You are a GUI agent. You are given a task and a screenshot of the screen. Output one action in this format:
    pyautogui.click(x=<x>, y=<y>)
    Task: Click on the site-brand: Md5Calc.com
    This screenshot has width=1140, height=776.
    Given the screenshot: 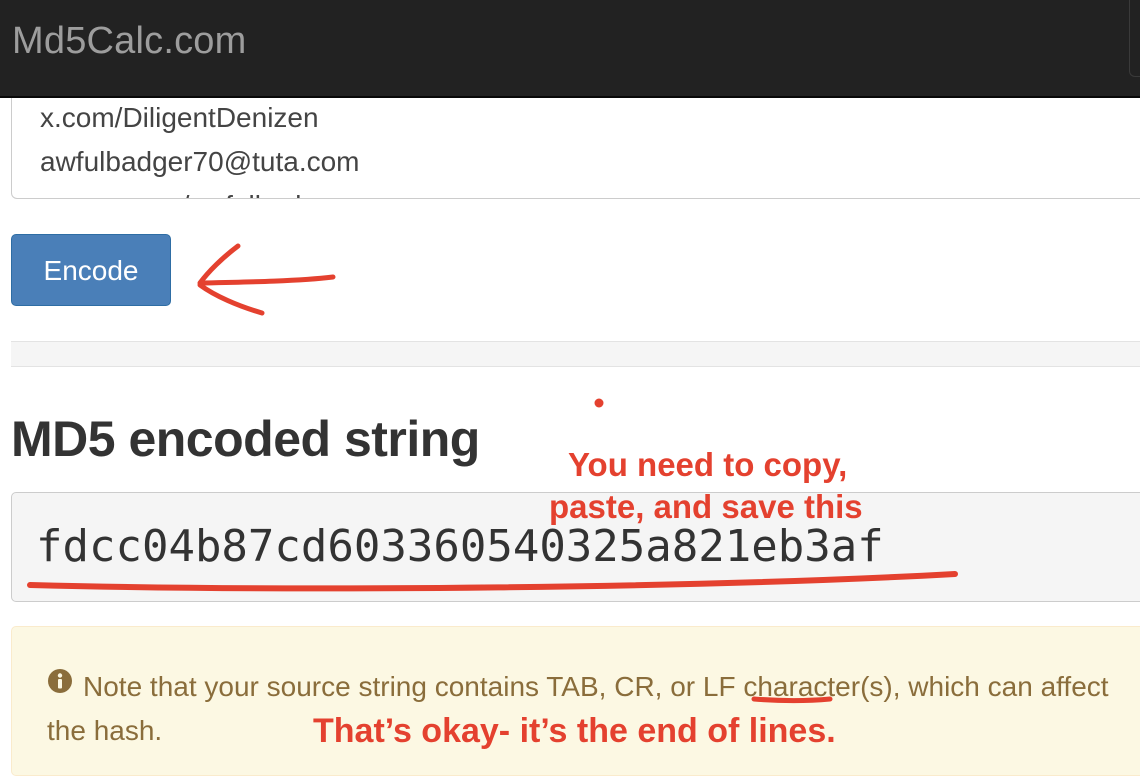 What is the action you would take?
    pyautogui.click(x=129, y=41)
    